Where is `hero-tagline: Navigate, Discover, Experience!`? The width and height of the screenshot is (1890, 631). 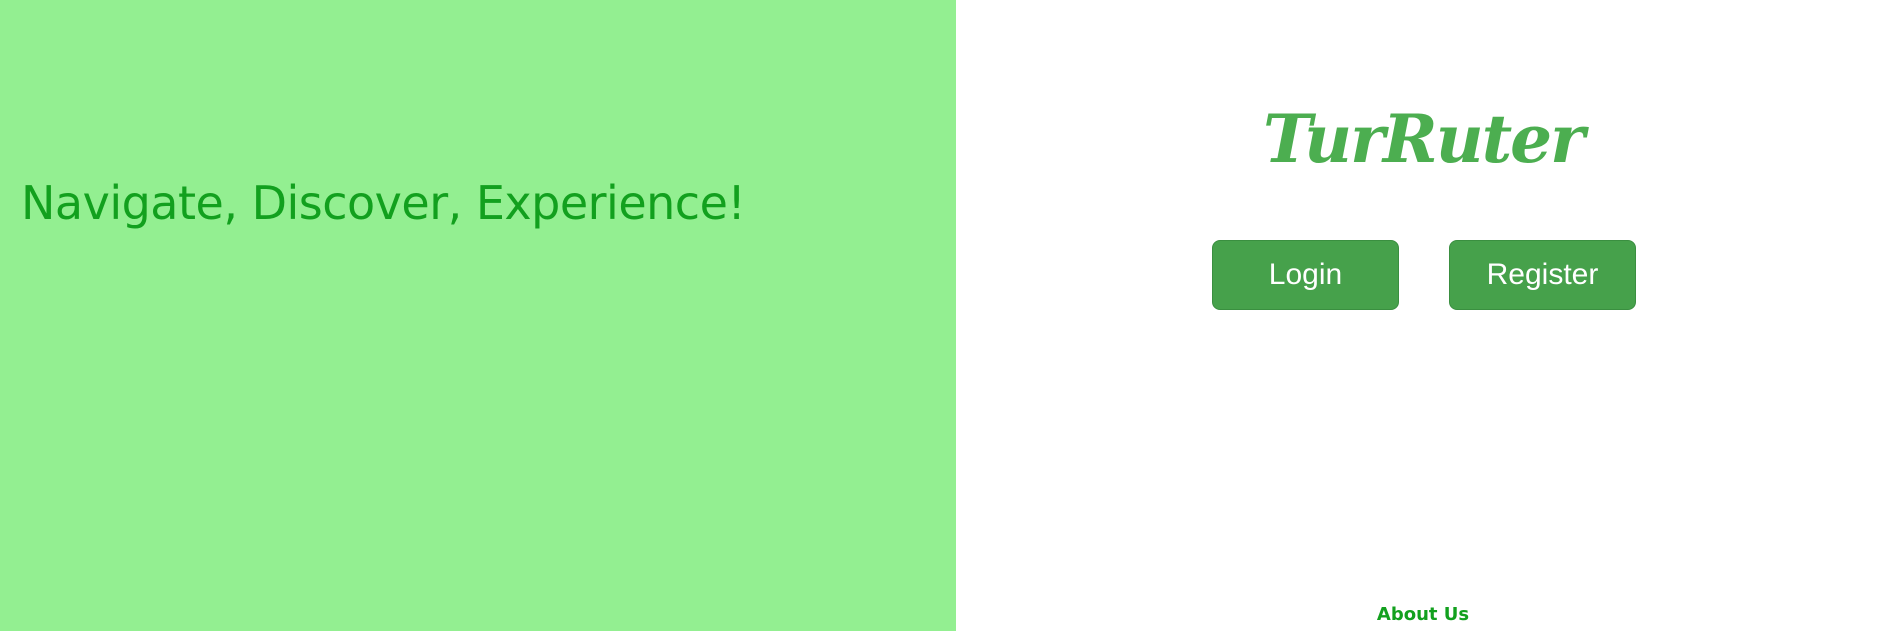
hero-tagline: Navigate, Discover, Experience! is located at coordinates (383, 203).